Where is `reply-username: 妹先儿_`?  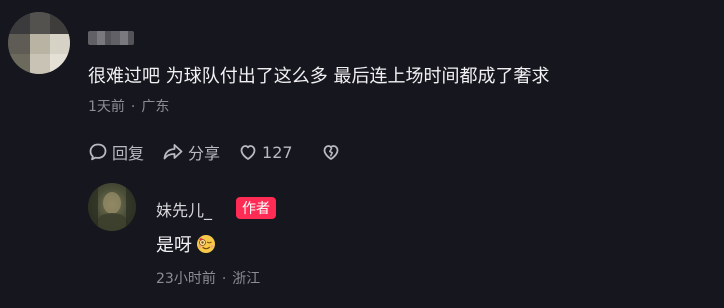
reply-username: 妹先儿_ is located at coordinates (184, 209).